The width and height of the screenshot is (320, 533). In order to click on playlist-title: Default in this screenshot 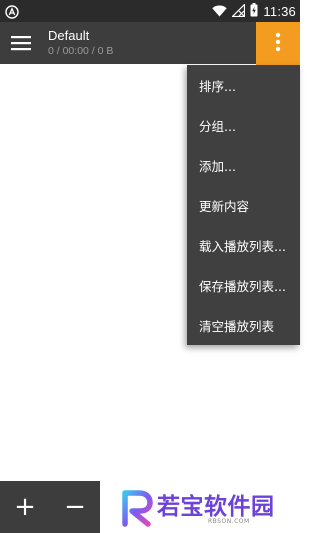, I will do `click(69, 35)`.